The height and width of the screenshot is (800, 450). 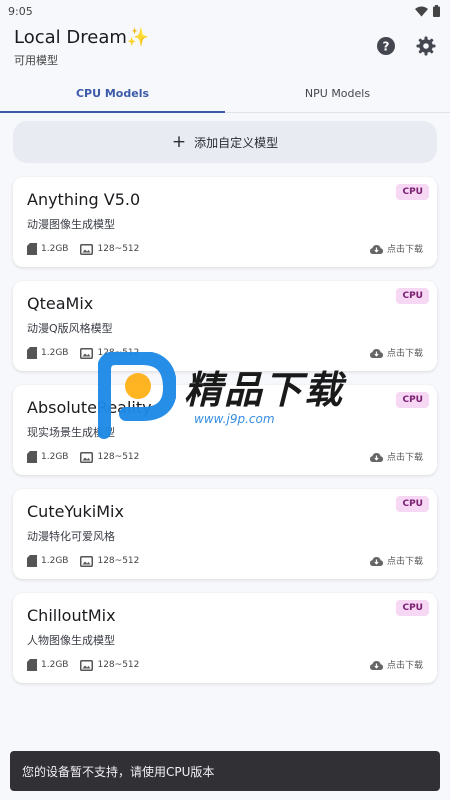 What do you see at coordinates (71, 615) in the screenshot?
I see `model-name: ChilloutMix` at bounding box center [71, 615].